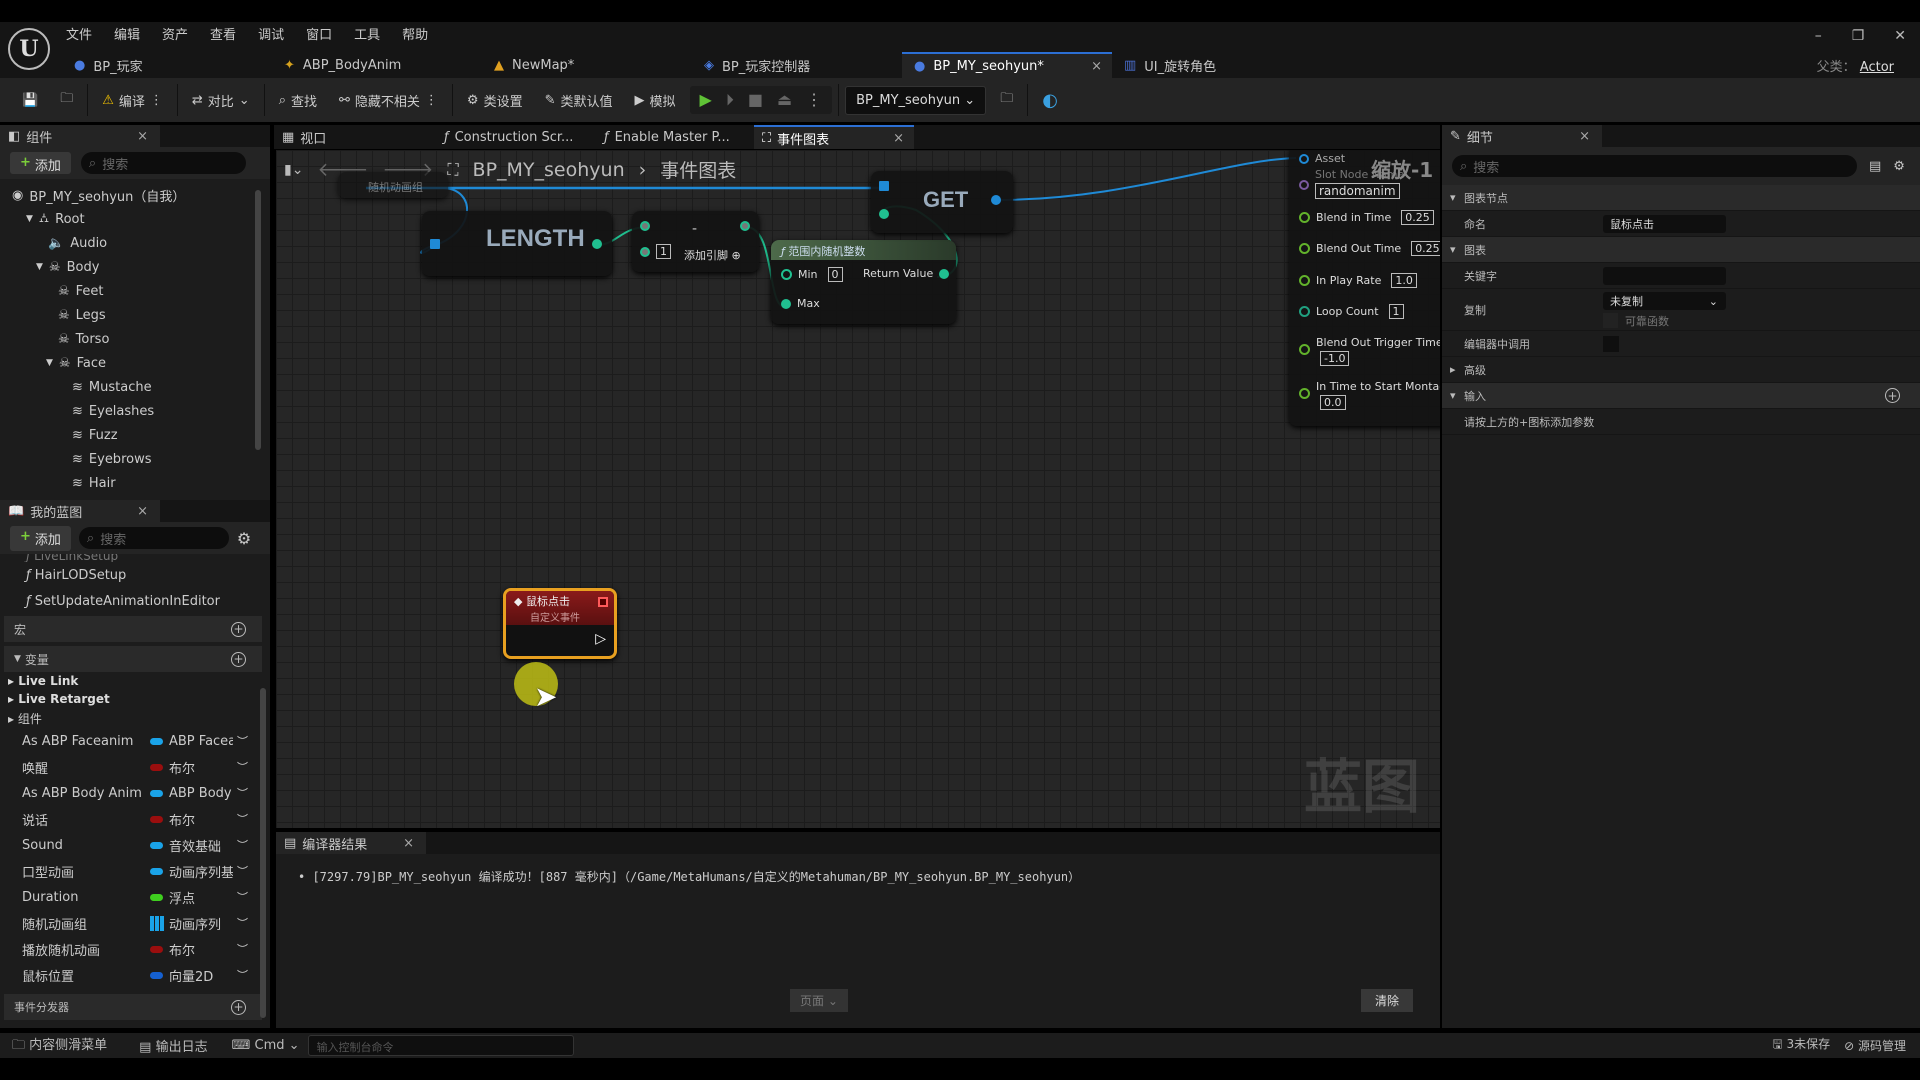  Describe the element at coordinates (133, 659) in the screenshot. I see `variables-section: ▼ 变量 +` at that location.